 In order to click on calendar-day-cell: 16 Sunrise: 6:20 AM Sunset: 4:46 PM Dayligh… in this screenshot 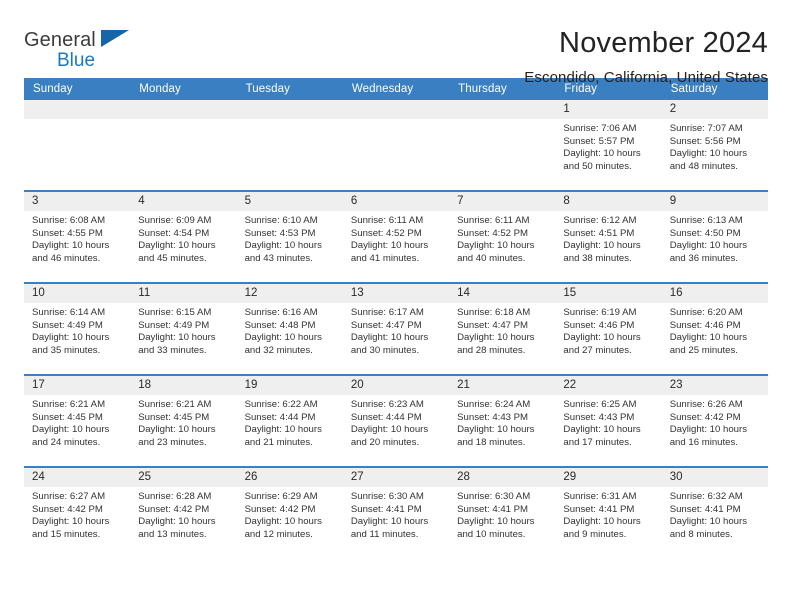, I will do `click(714, 328)`.